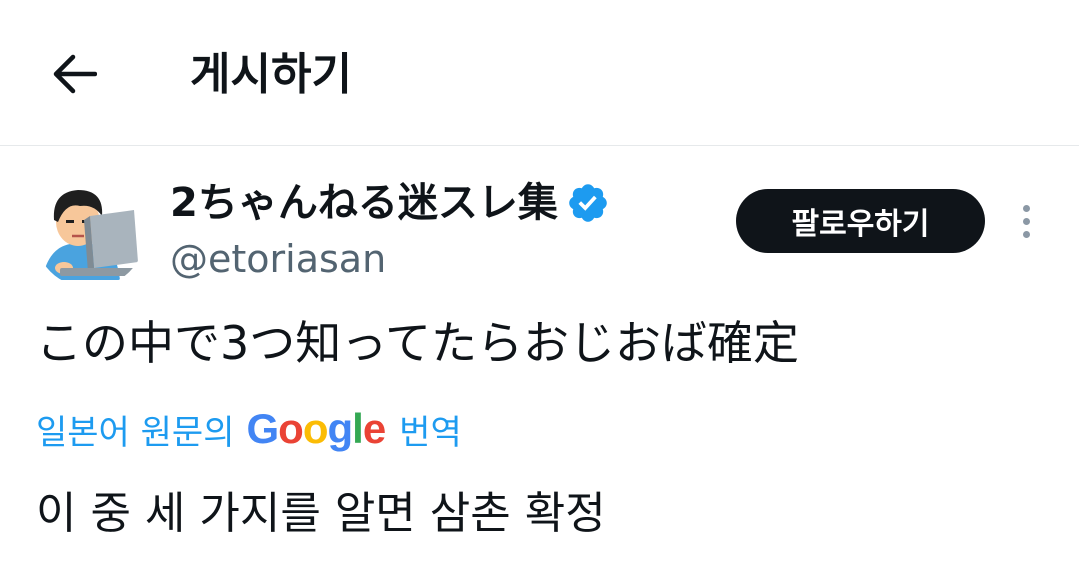 Image resolution: width=1079 pixels, height=583 pixels. I want to click on google-logo: G o o g l e, so click(316, 429).